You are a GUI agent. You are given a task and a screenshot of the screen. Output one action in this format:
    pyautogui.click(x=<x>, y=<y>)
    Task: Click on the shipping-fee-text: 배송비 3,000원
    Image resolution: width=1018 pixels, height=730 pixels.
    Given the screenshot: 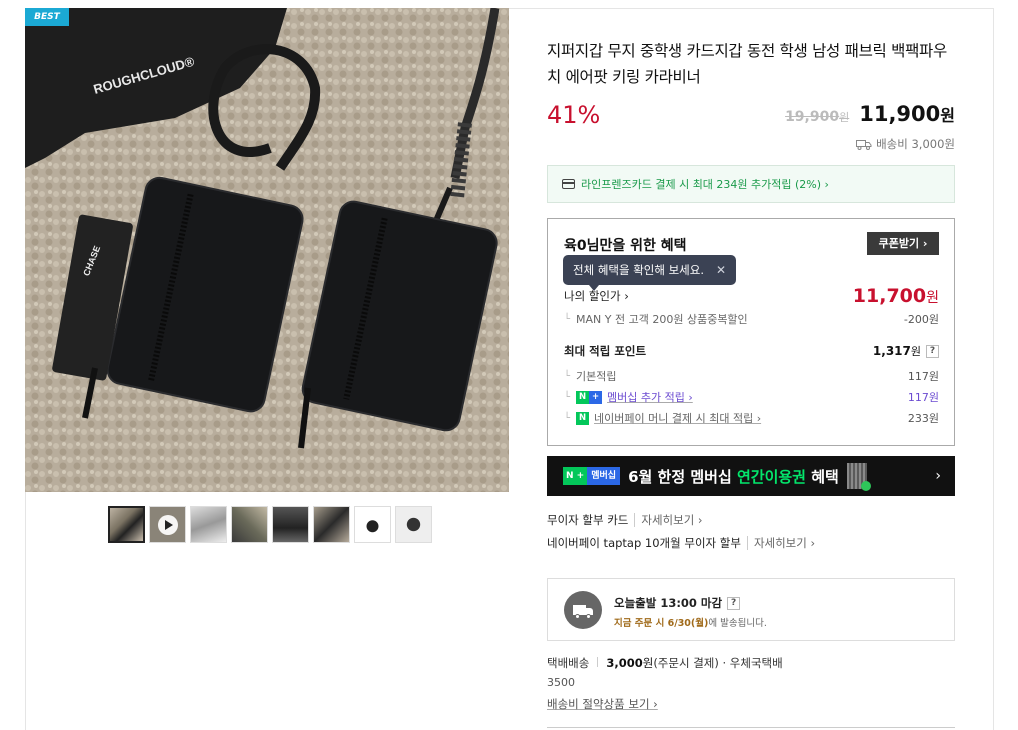 What is the action you would take?
    pyautogui.click(x=915, y=144)
    